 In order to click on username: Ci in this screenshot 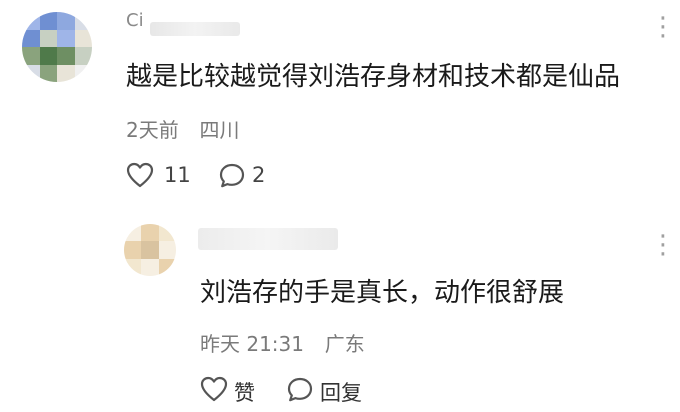, I will do `click(184, 25)`.